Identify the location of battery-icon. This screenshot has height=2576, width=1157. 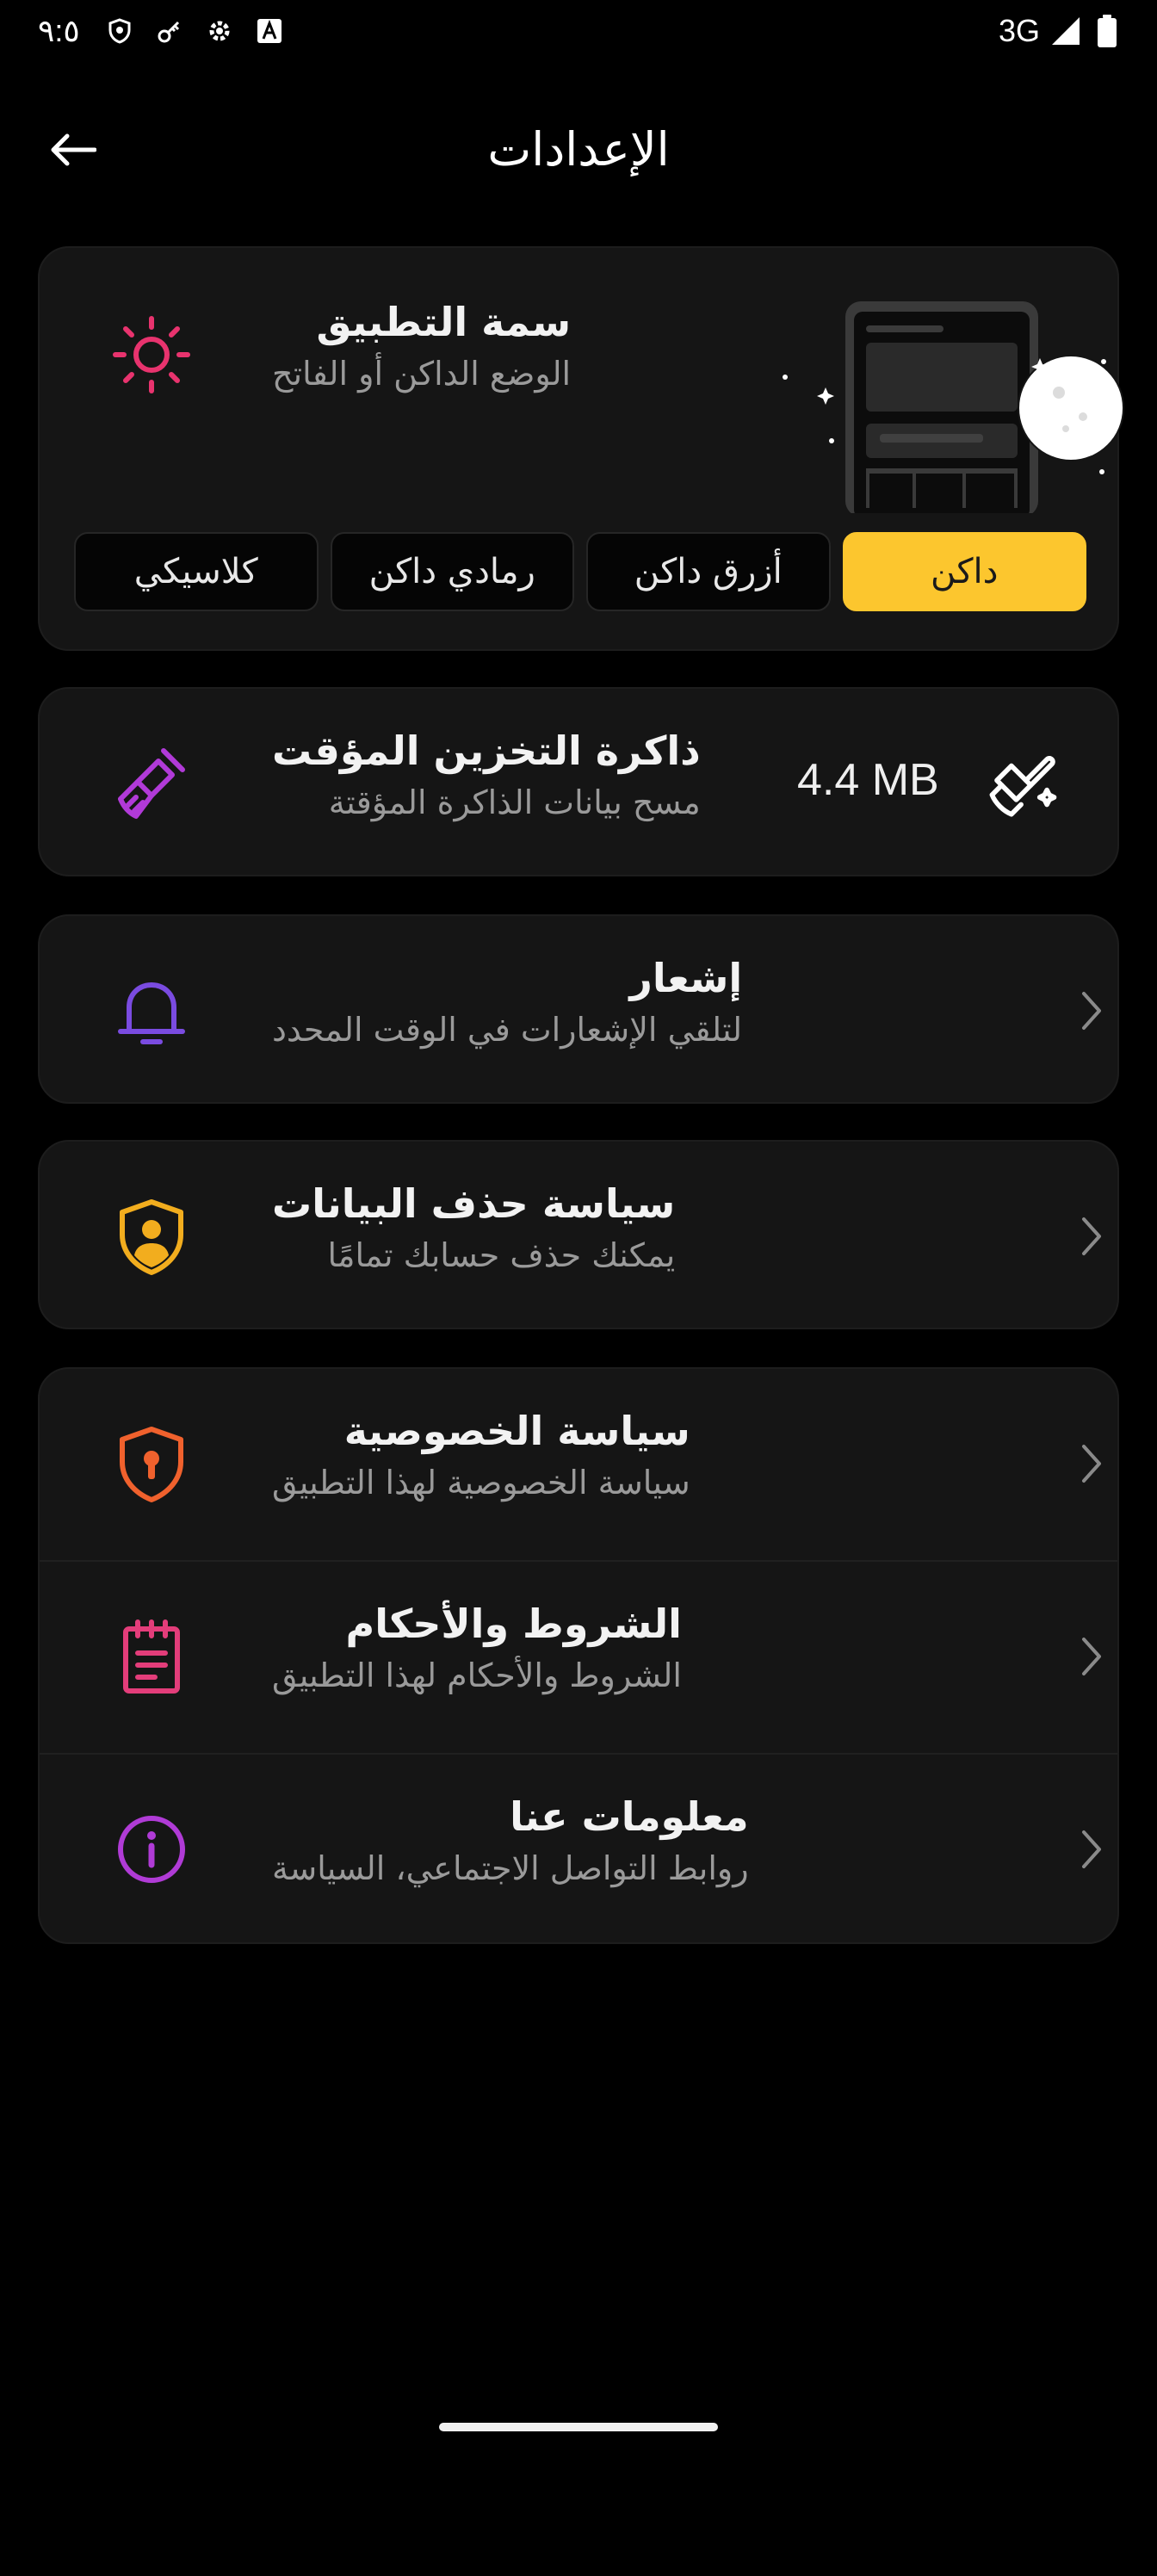
(1108, 31).